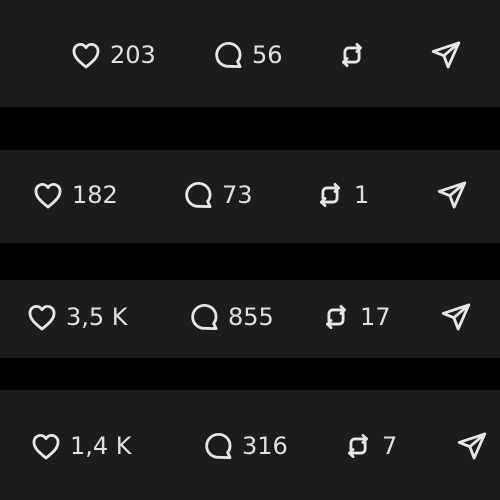 Image resolution: width=500 pixels, height=500 pixels. Describe the element at coordinates (362, 195) in the screenshot. I see `repost-count: 1` at that location.